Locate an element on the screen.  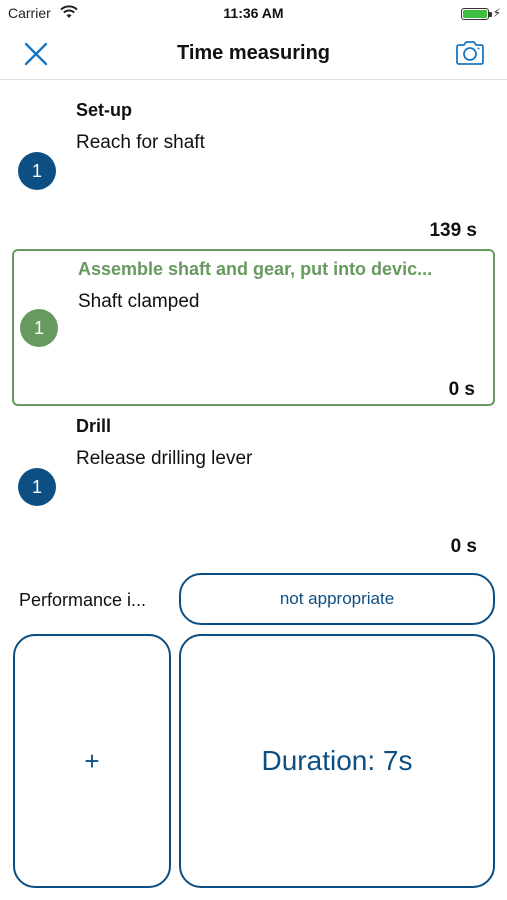
battery-icon is located at coordinates (476, 14).